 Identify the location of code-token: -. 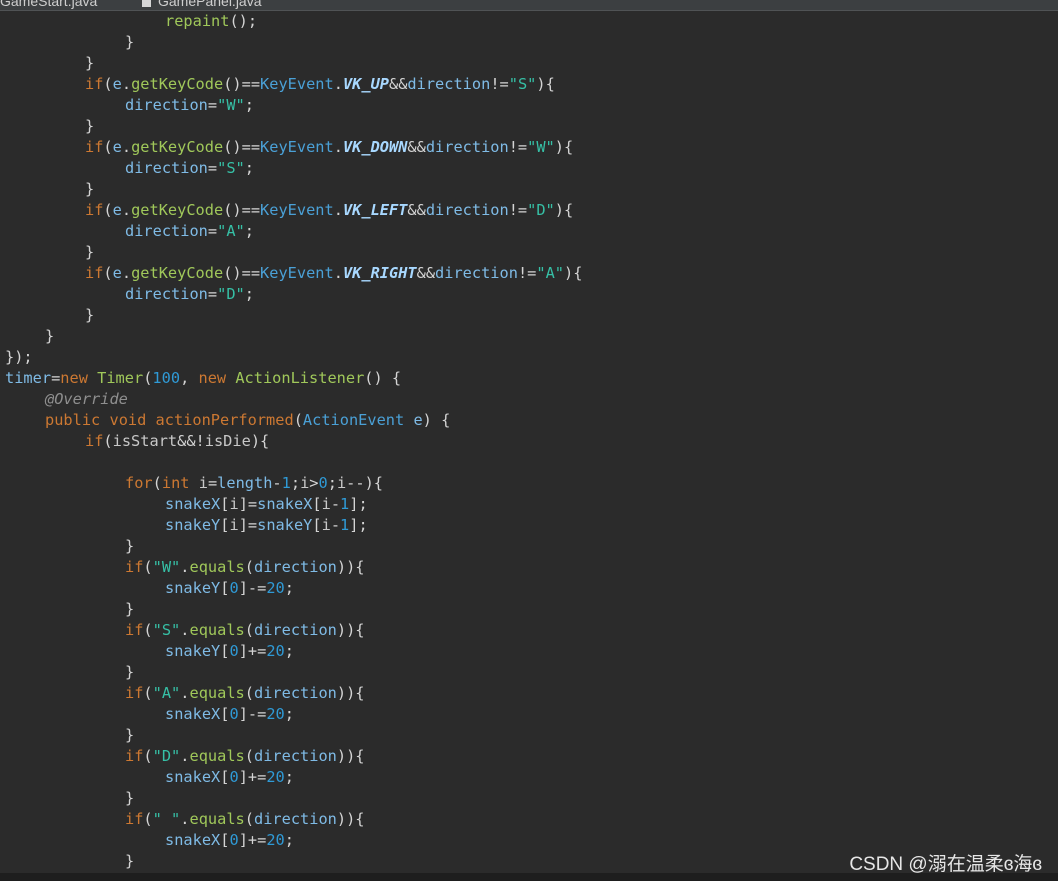
(335, 504).